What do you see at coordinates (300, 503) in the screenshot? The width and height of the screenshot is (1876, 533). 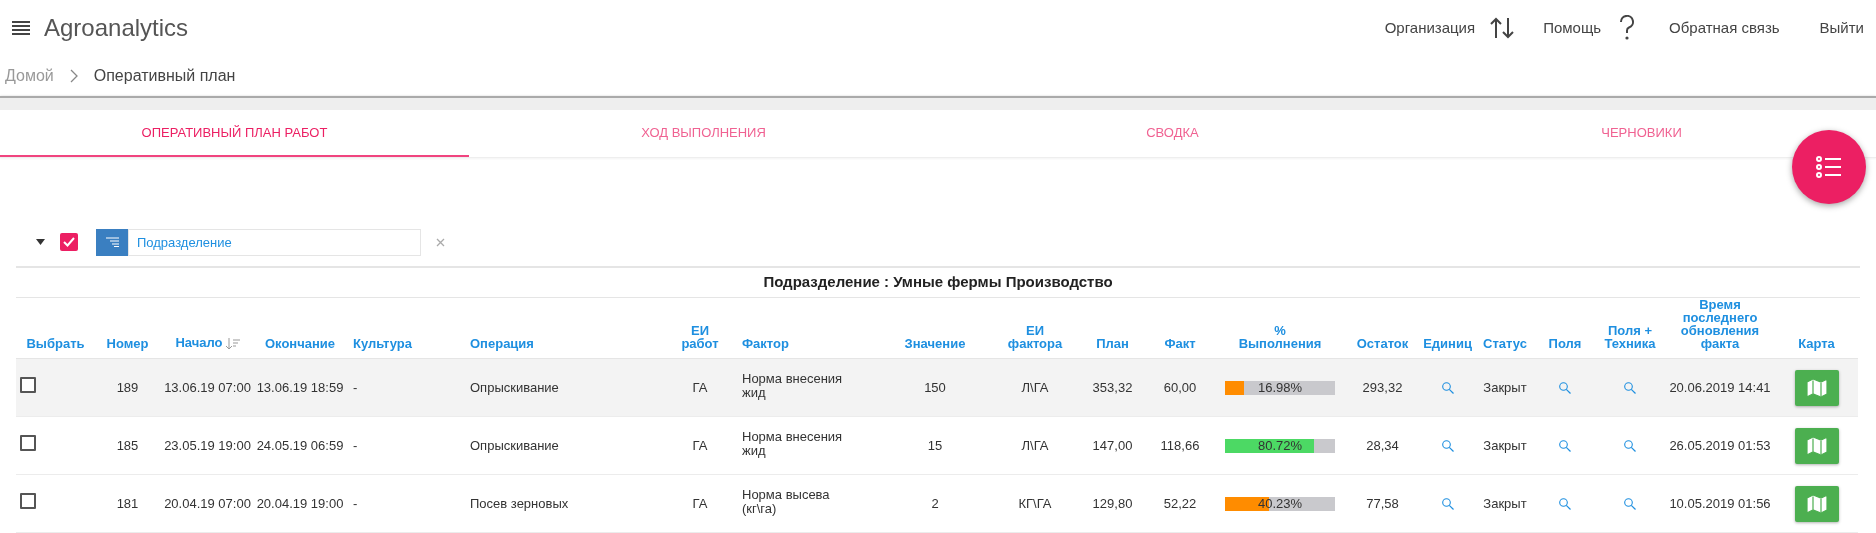 I see `table-cell: 20.04.19 19:00` at bounding box center [300, 503].